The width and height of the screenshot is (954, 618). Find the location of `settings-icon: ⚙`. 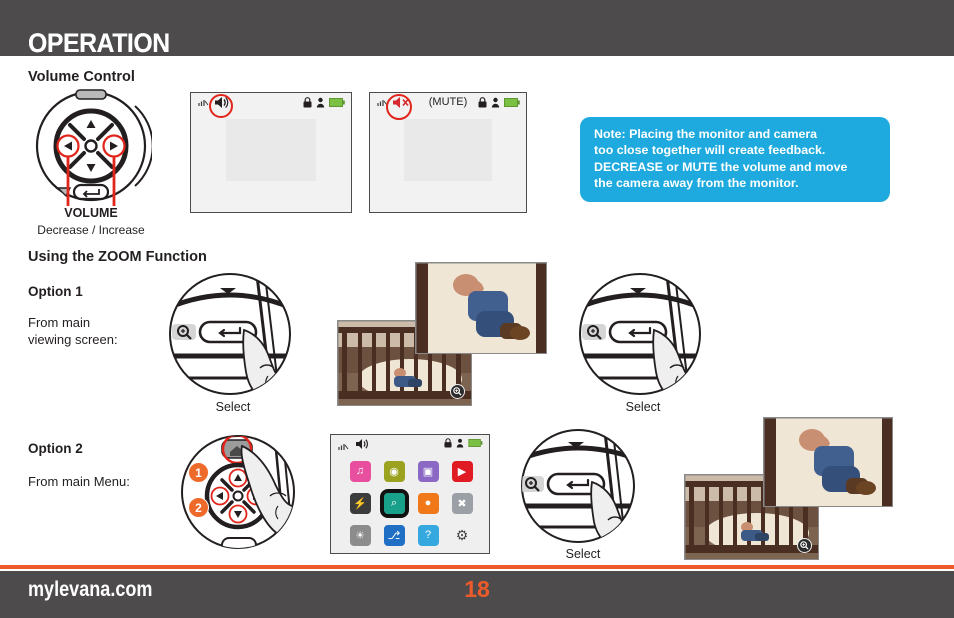

settings-icon: ⚙ is located at coordinates (462, 535).